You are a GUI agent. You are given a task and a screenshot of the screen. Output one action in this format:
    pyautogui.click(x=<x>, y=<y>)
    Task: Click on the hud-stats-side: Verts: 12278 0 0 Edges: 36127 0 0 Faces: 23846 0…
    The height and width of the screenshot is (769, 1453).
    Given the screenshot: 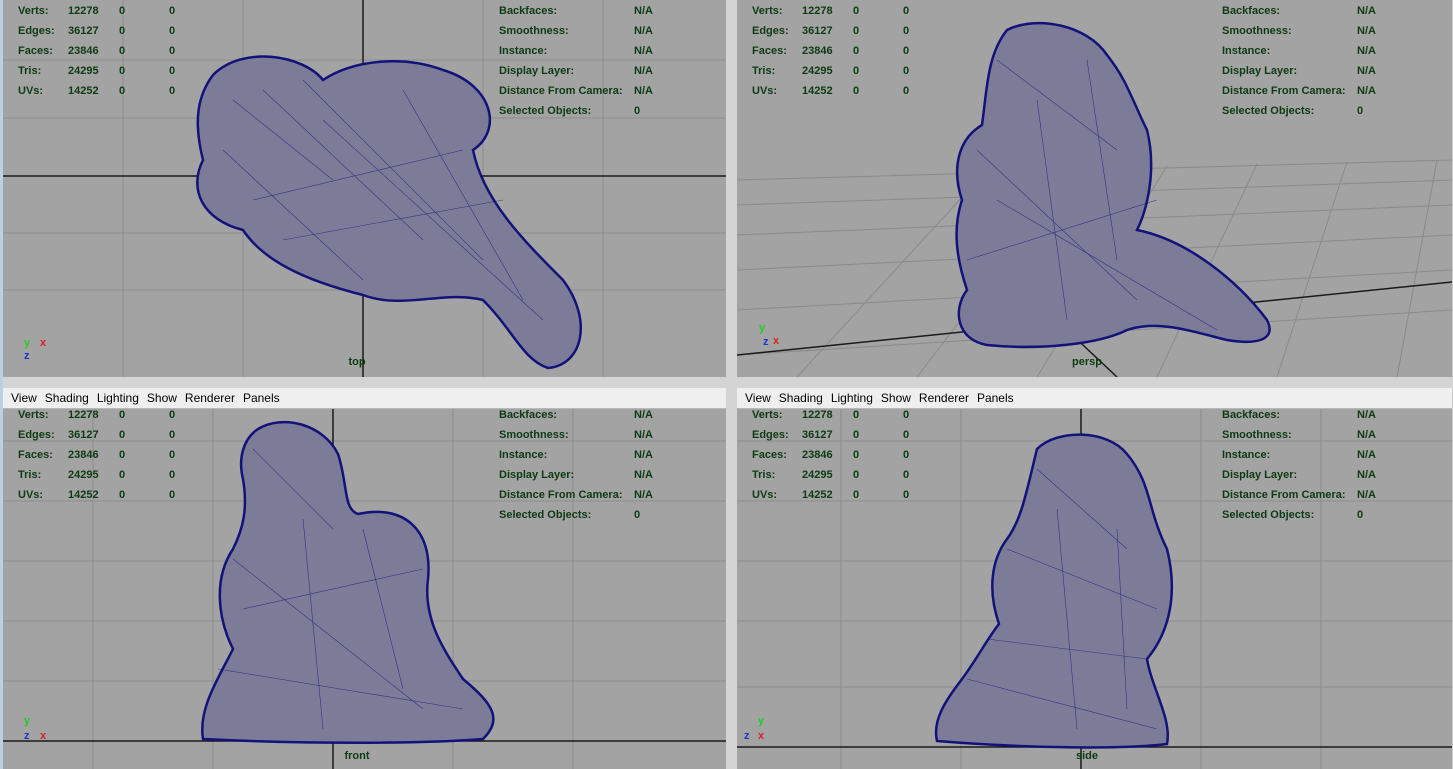 What is the action you would take?
    pyautogui.click(x=831, y=455)
    